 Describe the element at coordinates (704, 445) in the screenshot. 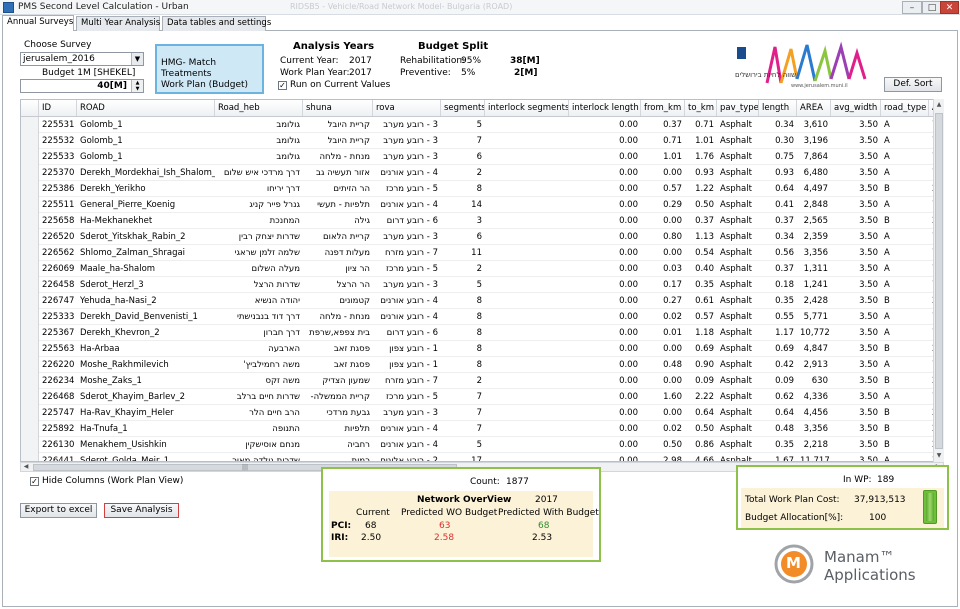

I see `table-cell: 0.86` at that location.